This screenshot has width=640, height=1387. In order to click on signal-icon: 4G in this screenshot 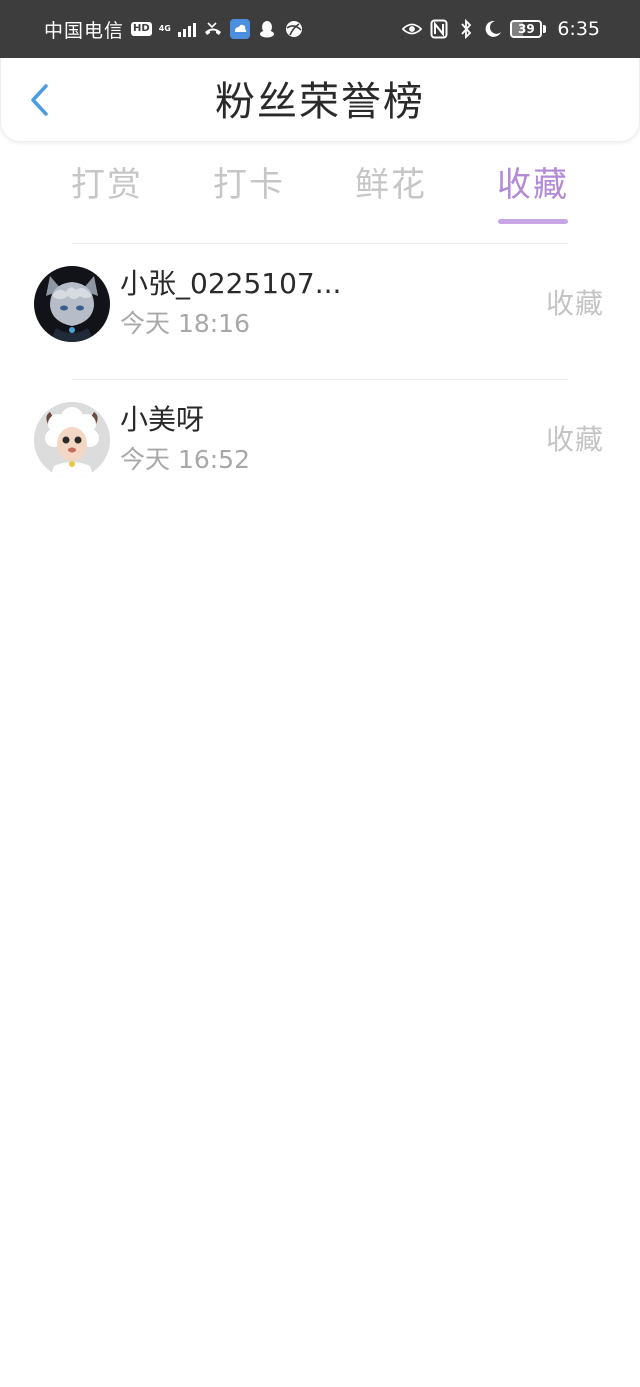, I will do `click(165, 29)`.